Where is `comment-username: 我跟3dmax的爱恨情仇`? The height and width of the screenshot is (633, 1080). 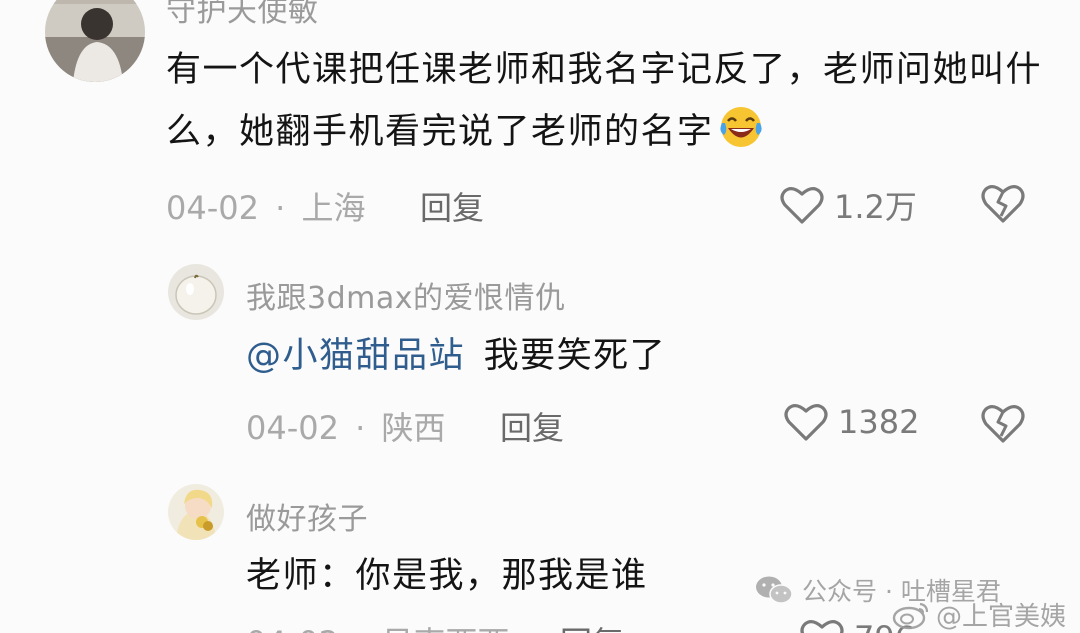 comment-username: 我跟3dmax的爱恨情仇 is located at coordinates (406, 295).